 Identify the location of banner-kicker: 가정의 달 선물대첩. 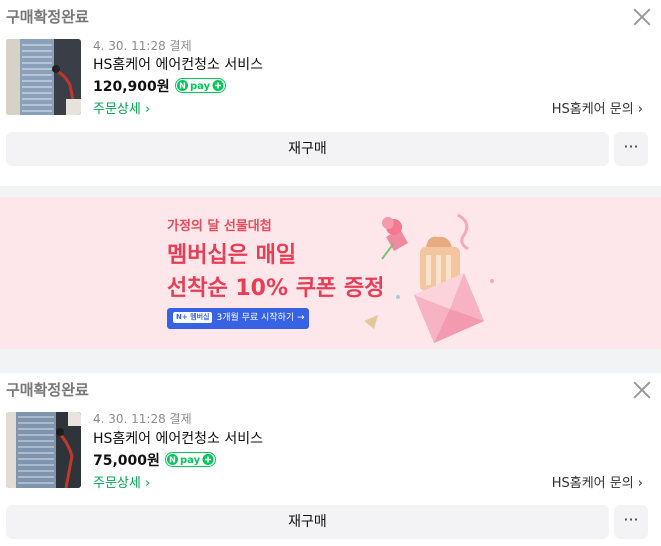
(219, 226).